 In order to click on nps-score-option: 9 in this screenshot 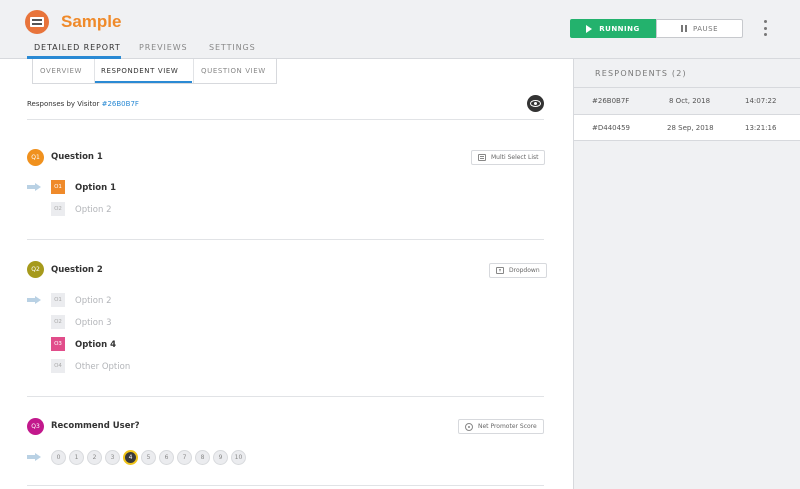, I will do `click(220, 457)`.